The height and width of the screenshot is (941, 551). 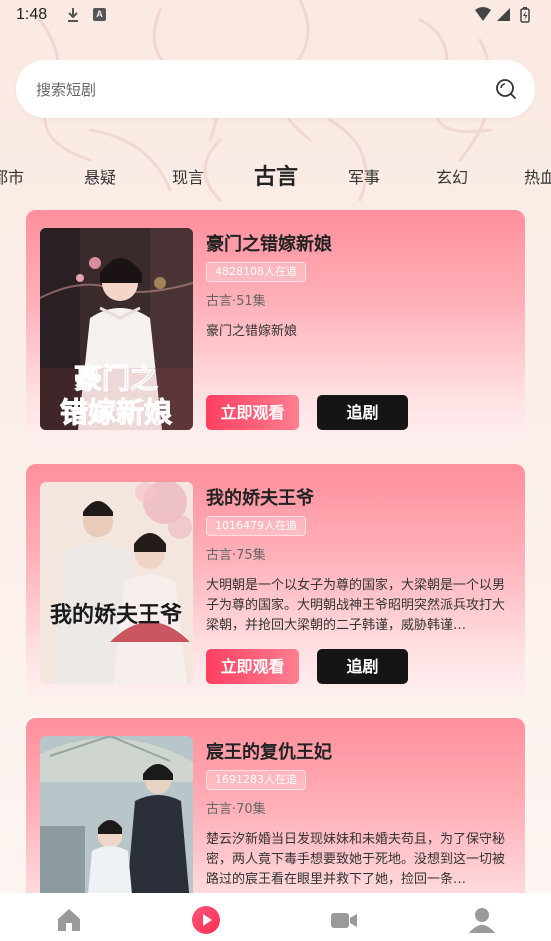 I want to click on drama-title: 豪门之错嫁新娘, so click(x=269, y=243).